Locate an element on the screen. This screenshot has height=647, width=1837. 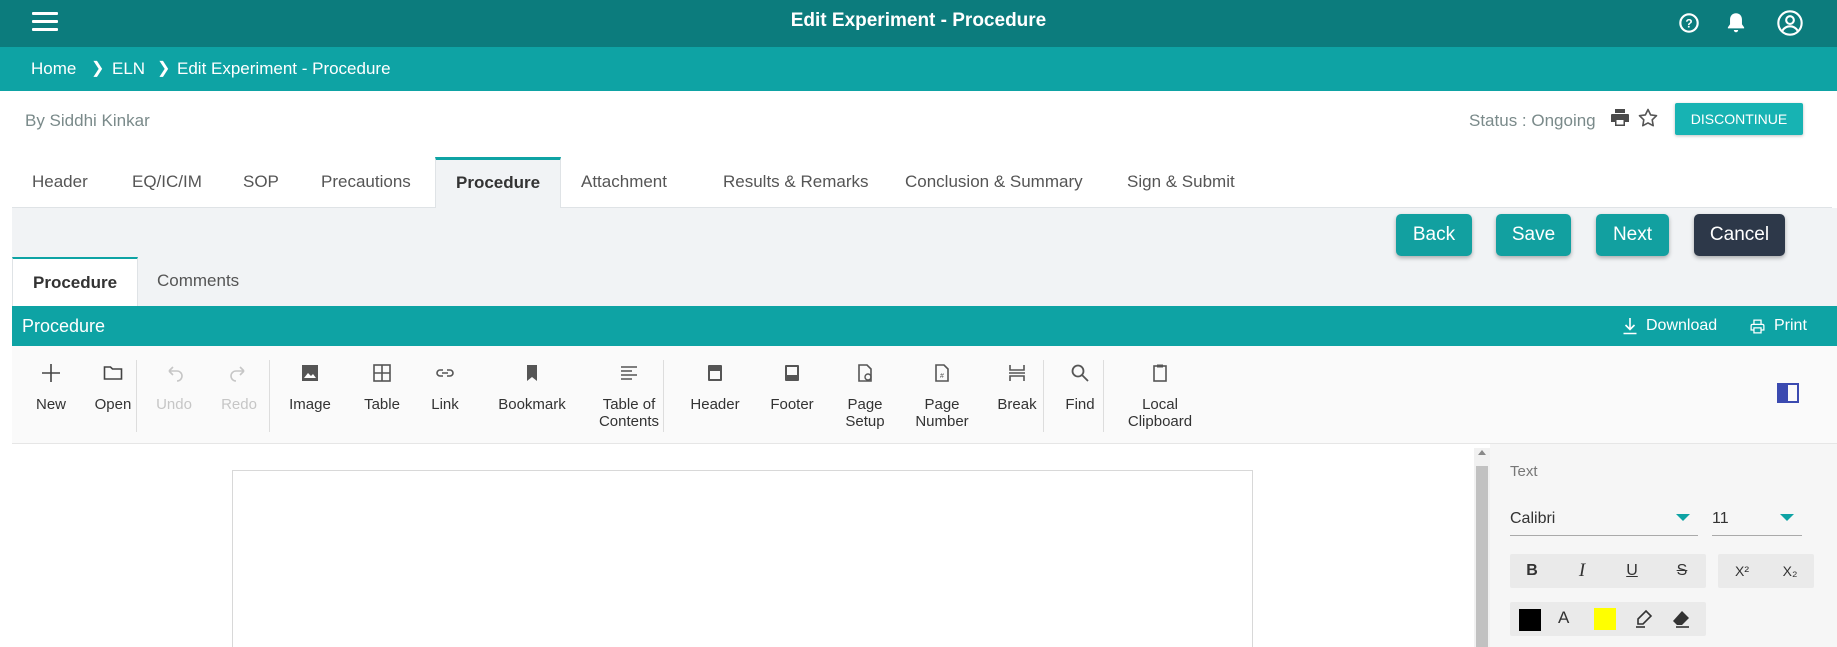
new-document-button: New is located at coordinates (51, 387).